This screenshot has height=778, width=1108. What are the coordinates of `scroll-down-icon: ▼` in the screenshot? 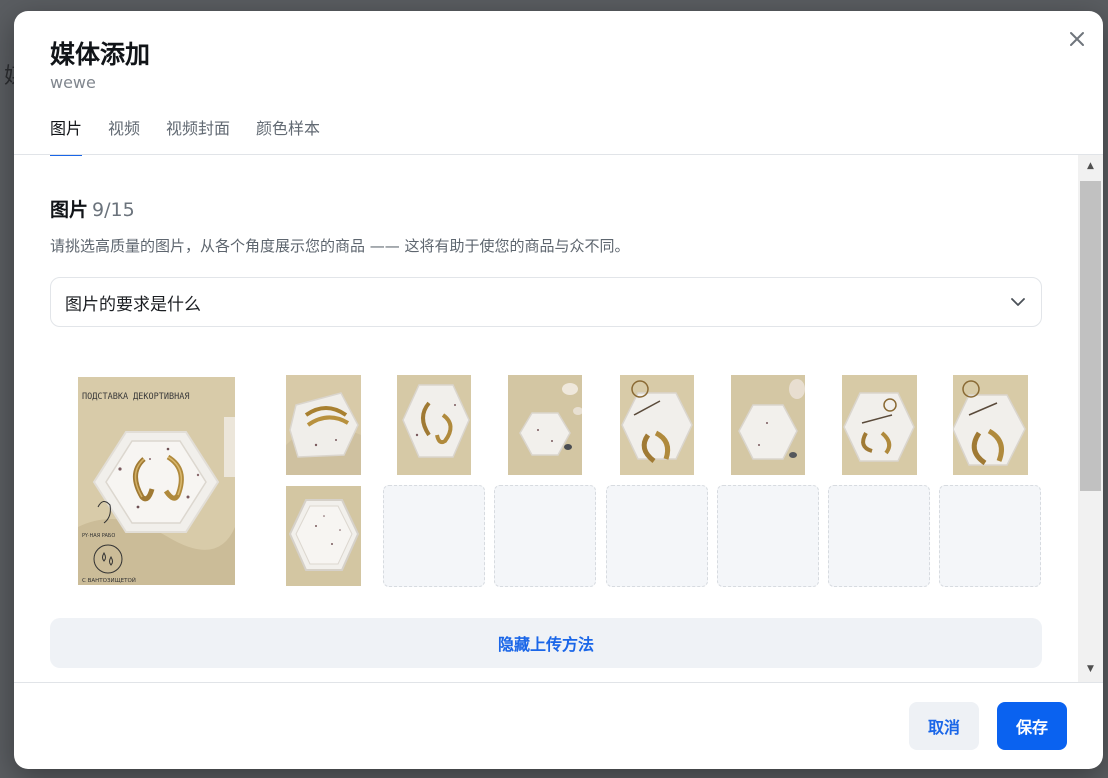 It's located at (1090, 669).